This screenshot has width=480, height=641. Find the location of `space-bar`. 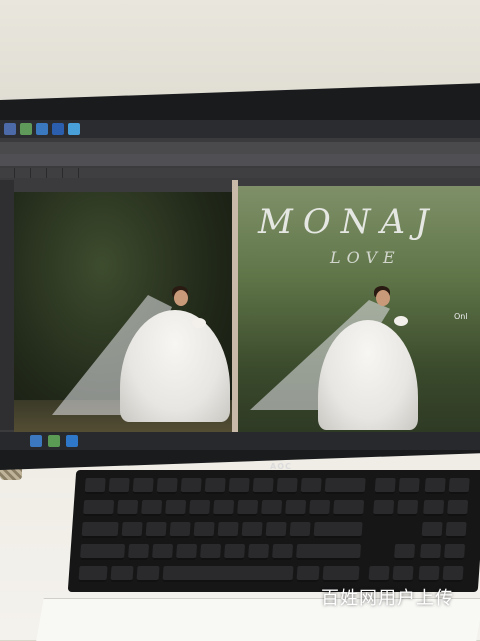

space-bar is located at coordinates (228, 574).